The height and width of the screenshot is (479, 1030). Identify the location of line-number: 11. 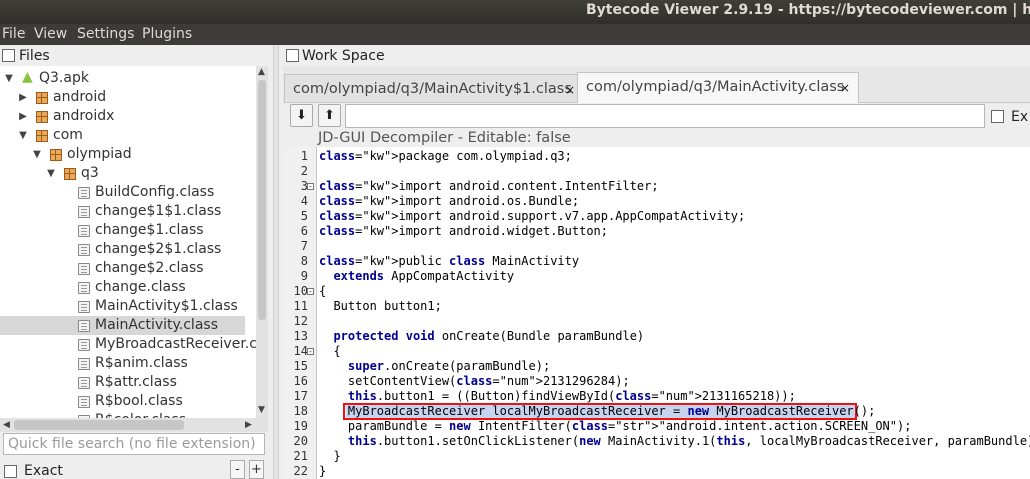
(300, 306).